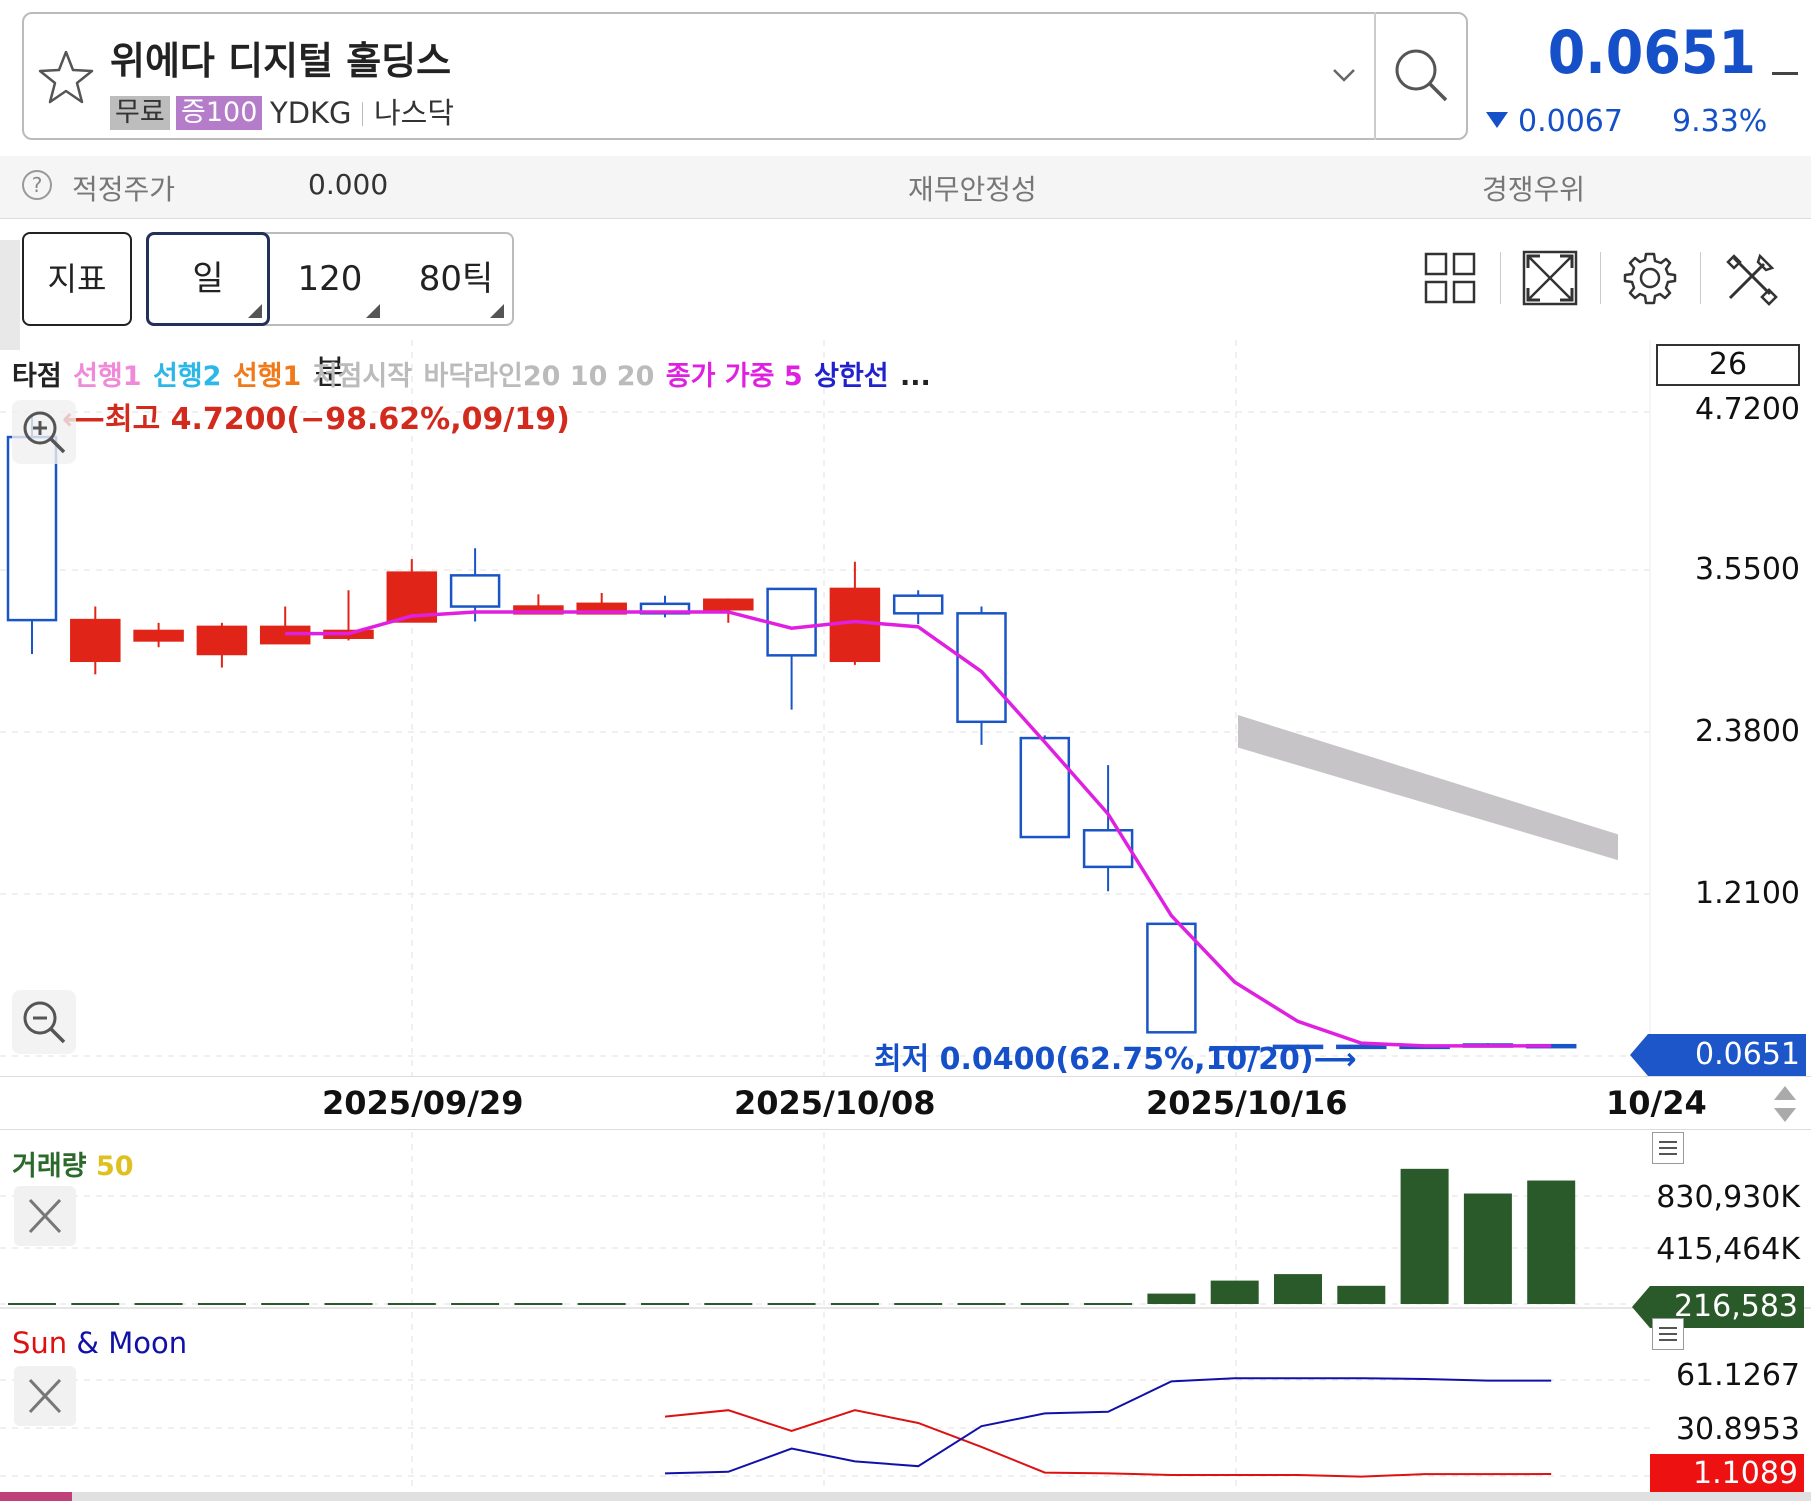  I want to click on date-label: 10/24, so click(1656, 1103).